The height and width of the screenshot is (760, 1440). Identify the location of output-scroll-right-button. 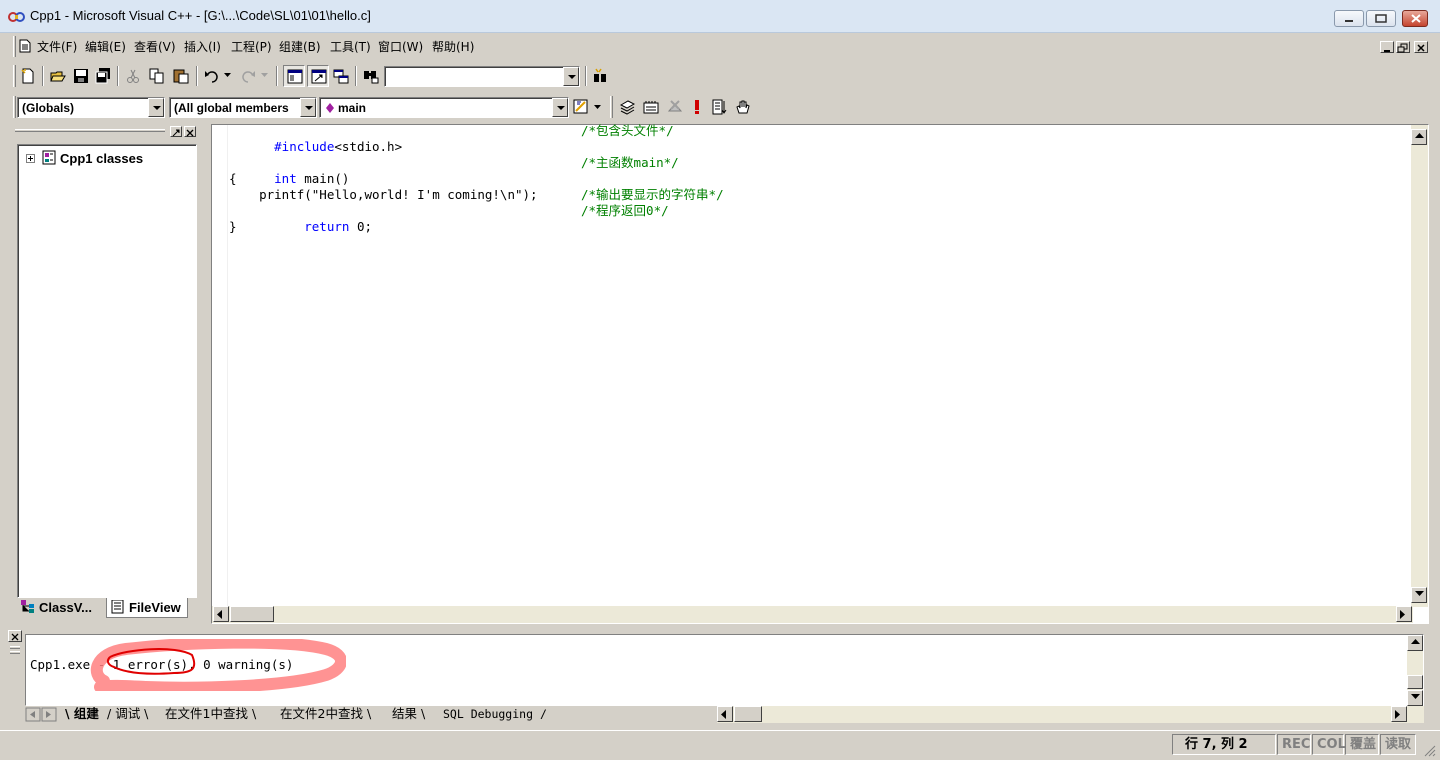
(1399, 714).